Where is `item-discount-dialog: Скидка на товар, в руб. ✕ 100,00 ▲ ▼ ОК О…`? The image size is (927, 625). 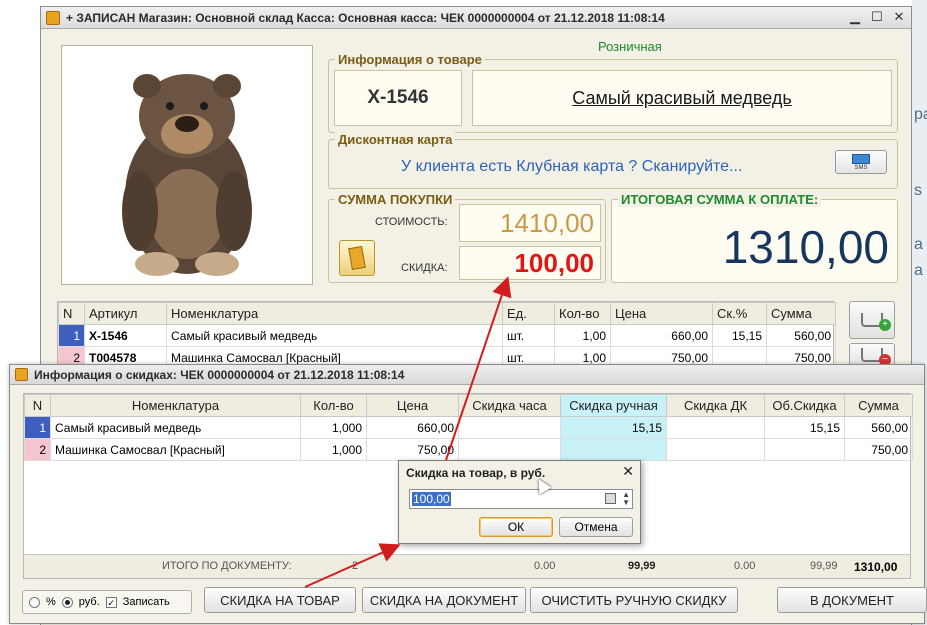
item-discount-dialog: Скидка на товар, в руб. ✕ 100,00 ▲ ▼ ОК О… is located at coordinates (519, 502).